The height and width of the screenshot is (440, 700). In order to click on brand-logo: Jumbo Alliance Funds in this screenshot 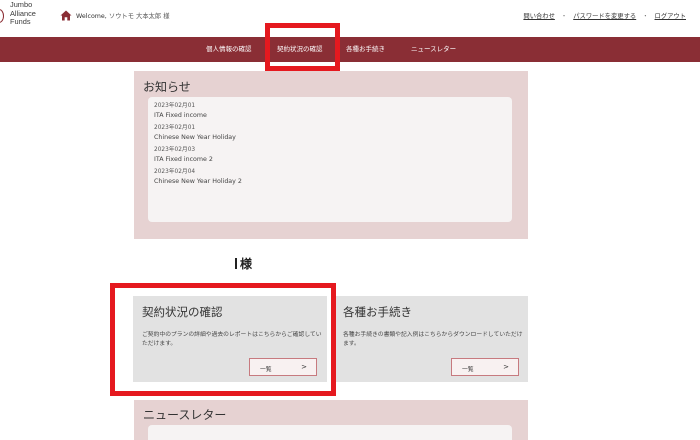, I will do `click(24, 17)`.